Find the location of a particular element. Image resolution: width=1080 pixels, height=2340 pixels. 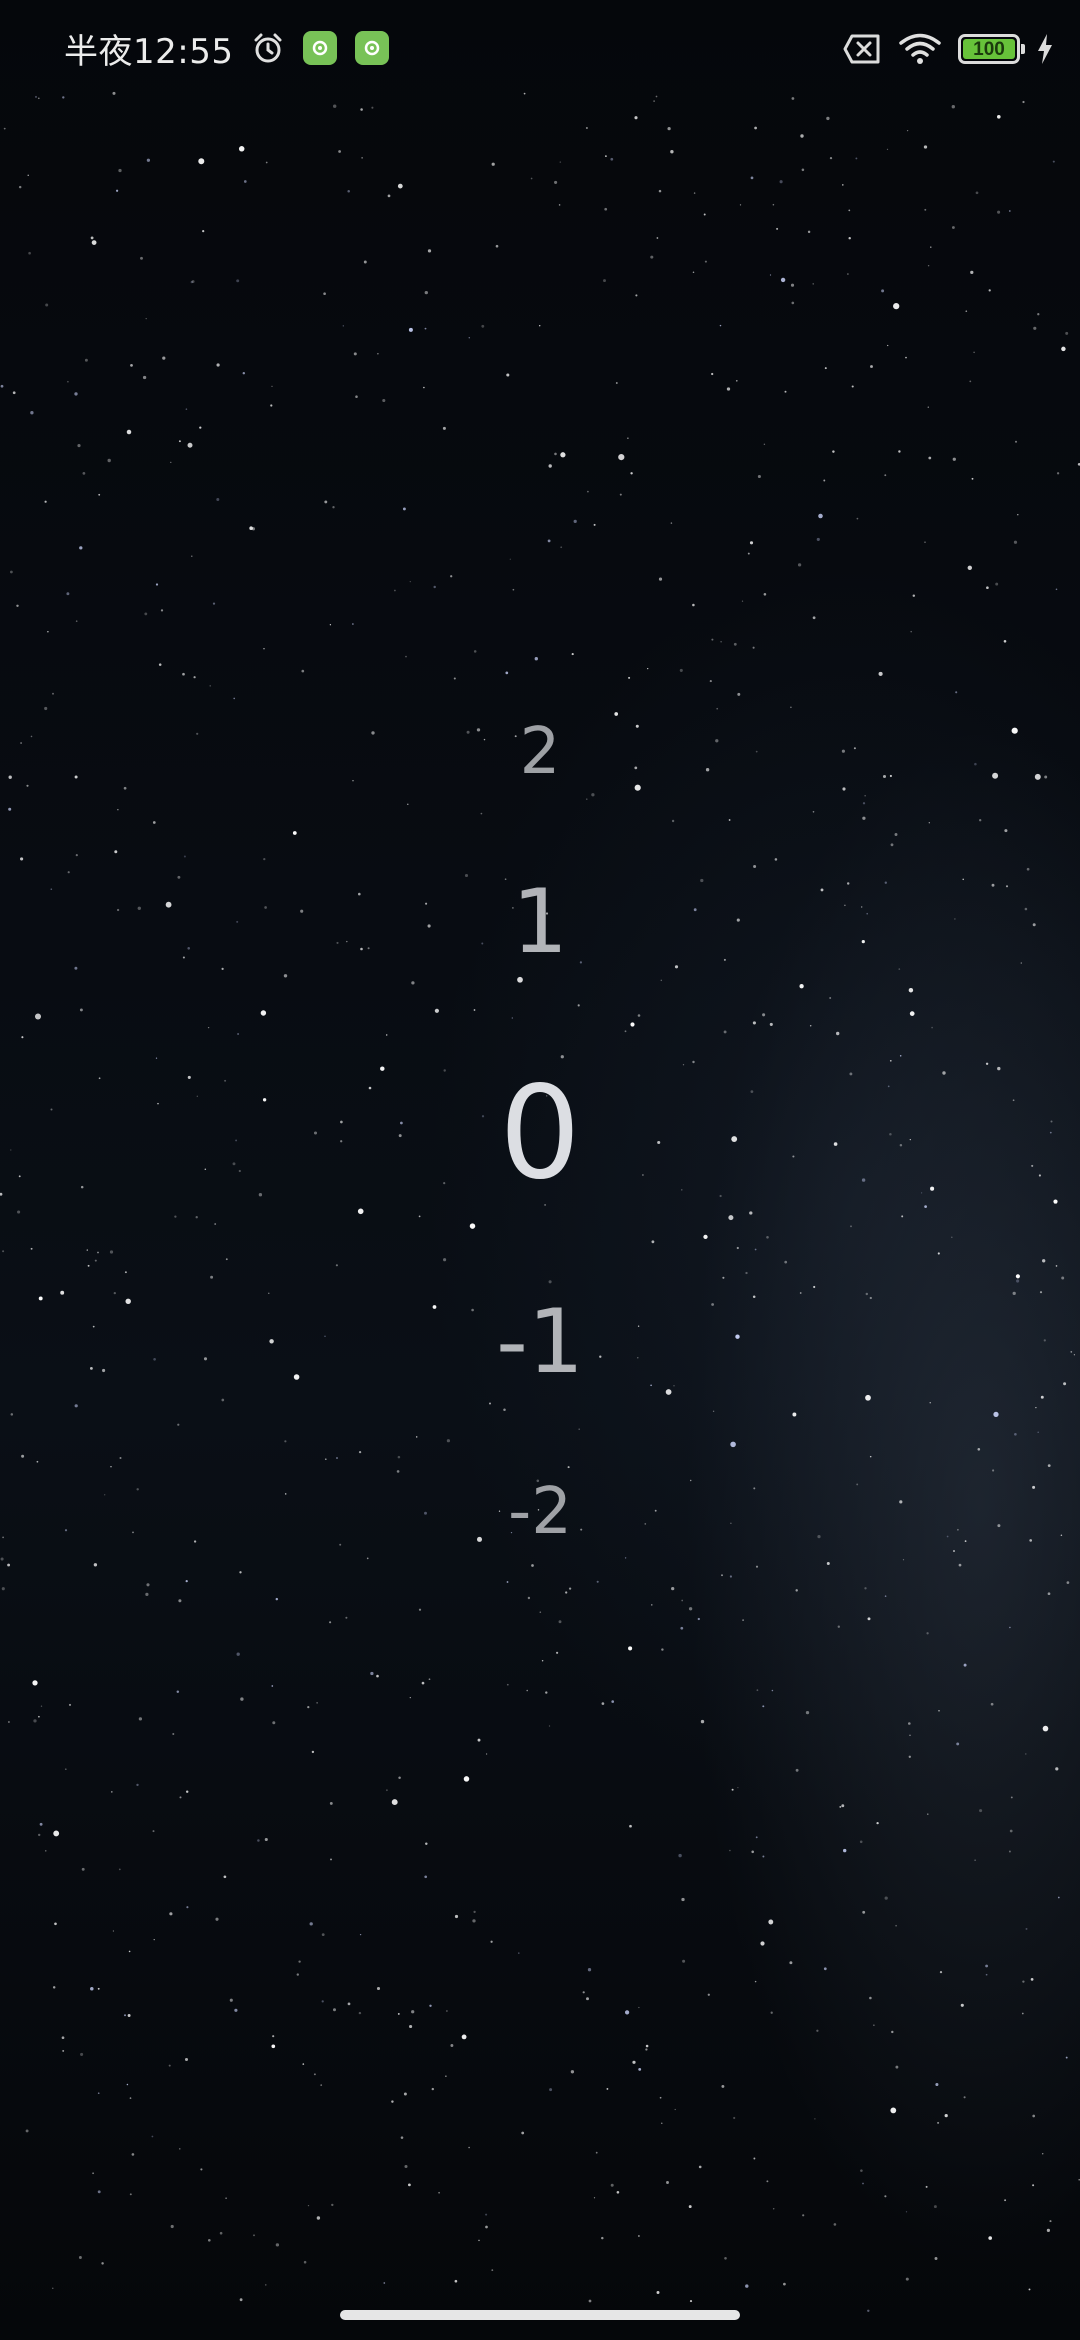

status-bar: 半夜12:55 100 is located at coordinates (540, 48).